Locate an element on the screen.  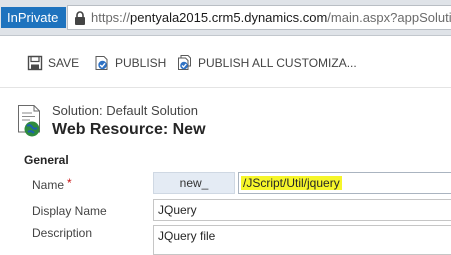
publish-button: PUBLISH is located at coordinates (130, 63).